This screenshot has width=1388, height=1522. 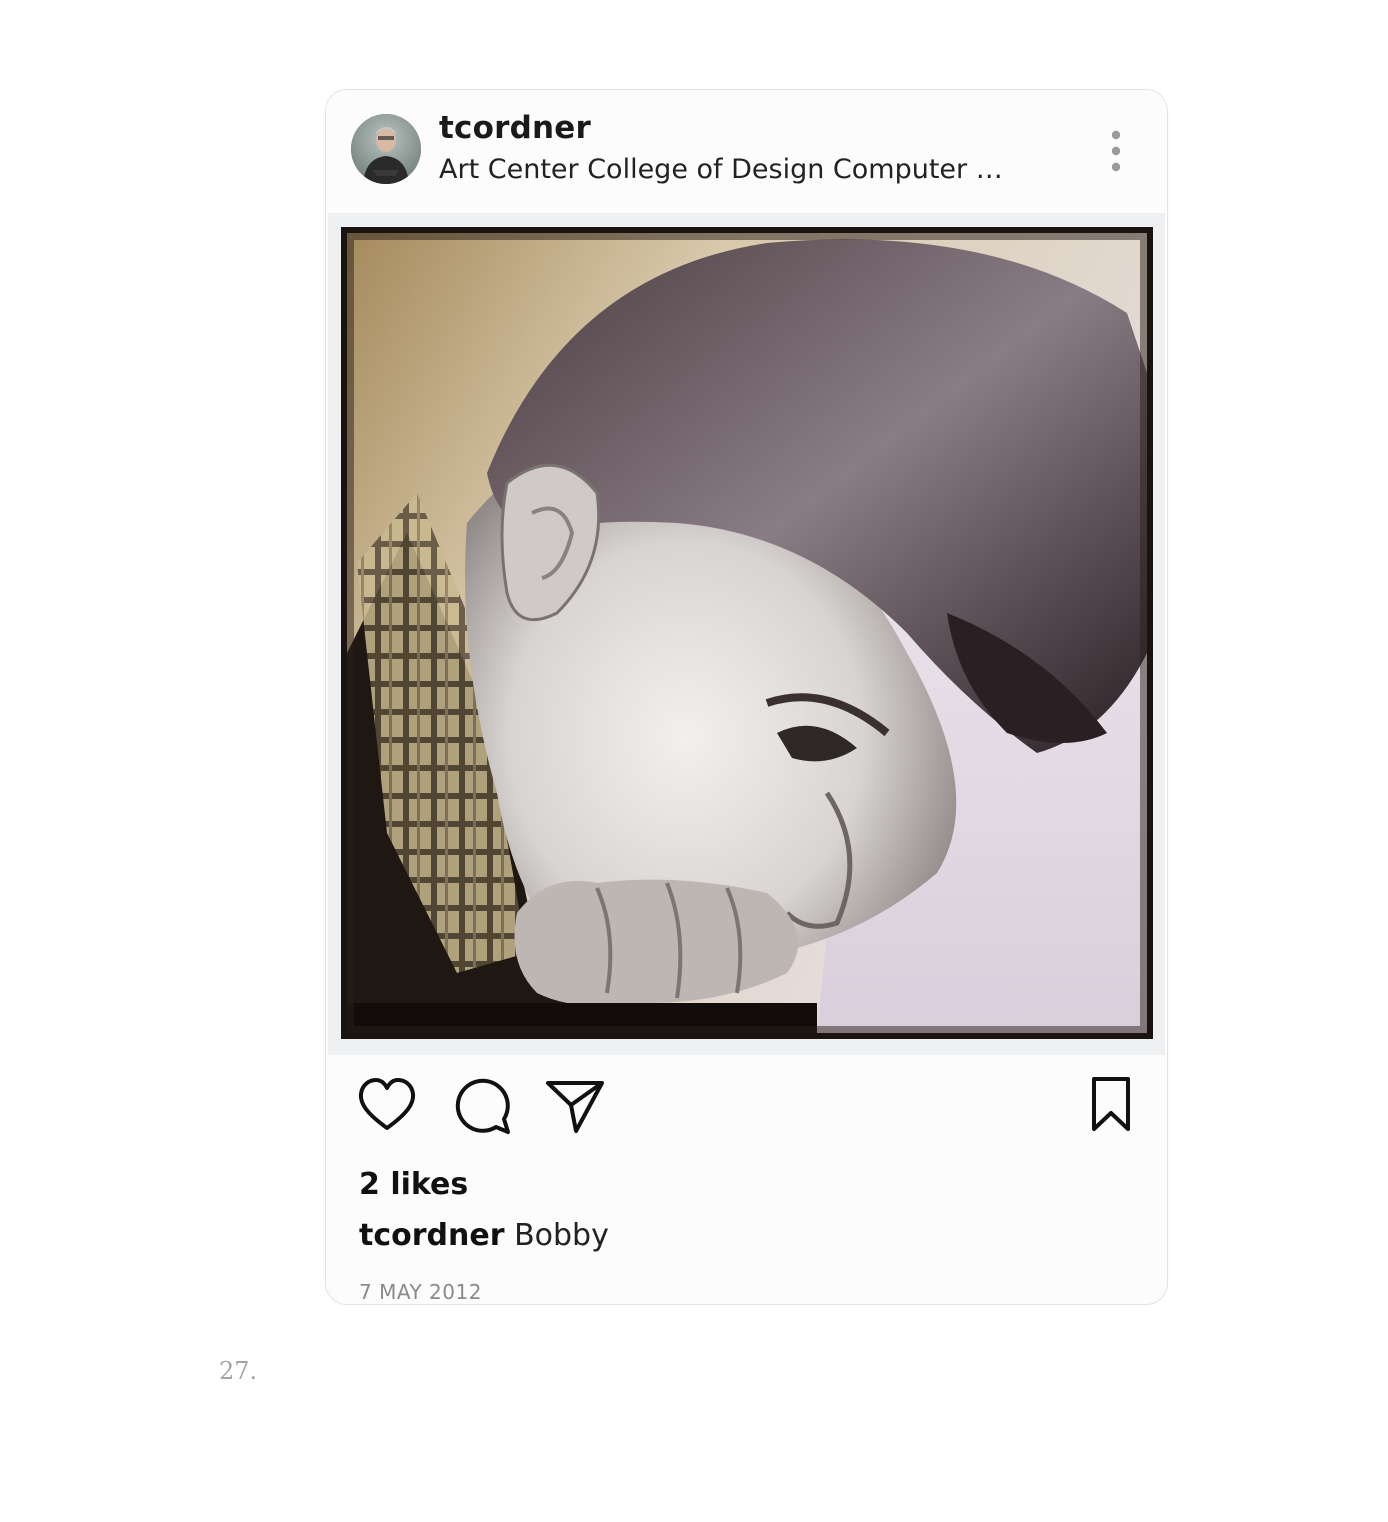 I want to click on more-options-button, so click(x=1116, y=151).